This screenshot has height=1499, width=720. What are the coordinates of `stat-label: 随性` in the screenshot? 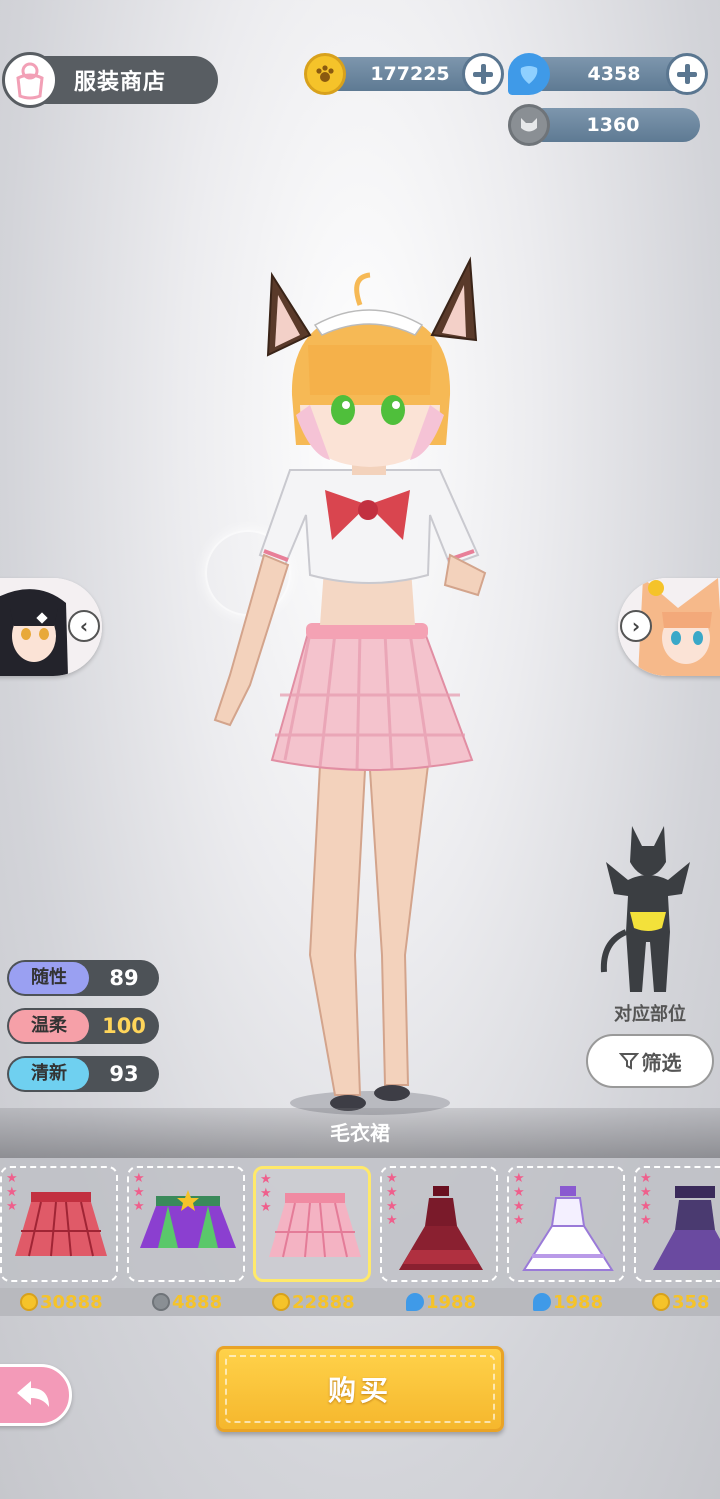 It's located at (49, 978).